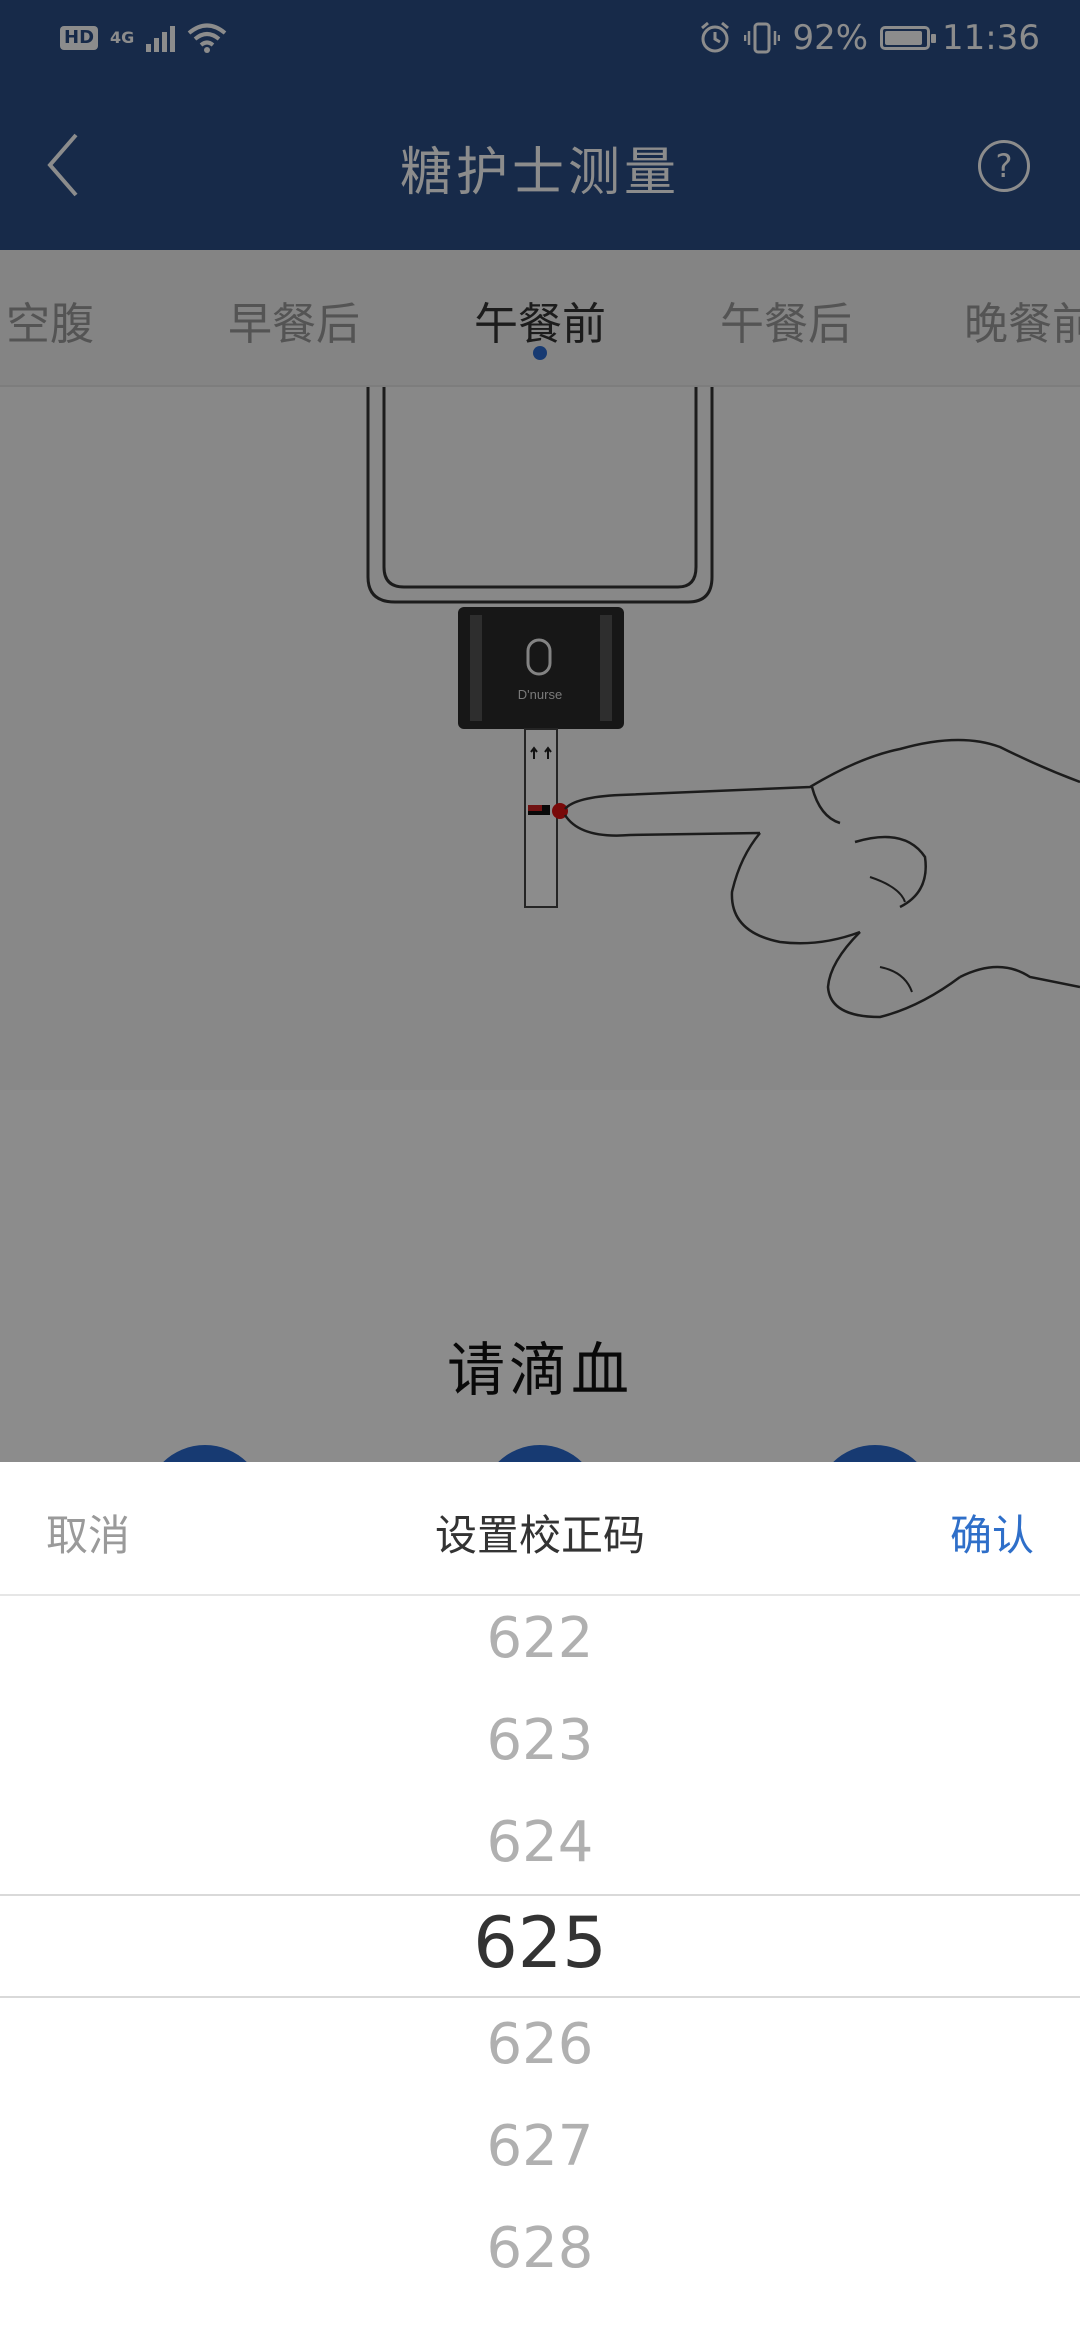  What do you see at coordinates (540, 1943) in the screenshot?
I see `picker-option-selected: 625` at bounding box center [540, 1943].